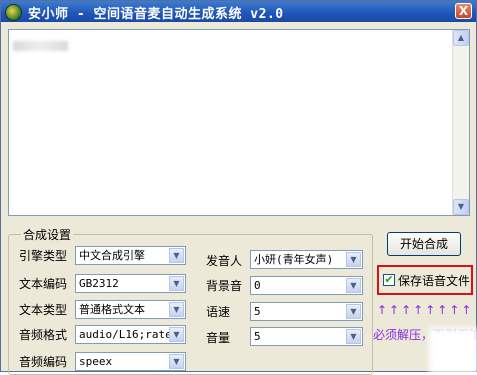 This screenshot has width=477, height=375. What do you see at coordinates (218, 338) in the screenshot?
I see `volume-label: 音量` at bounding box center [218, 338].